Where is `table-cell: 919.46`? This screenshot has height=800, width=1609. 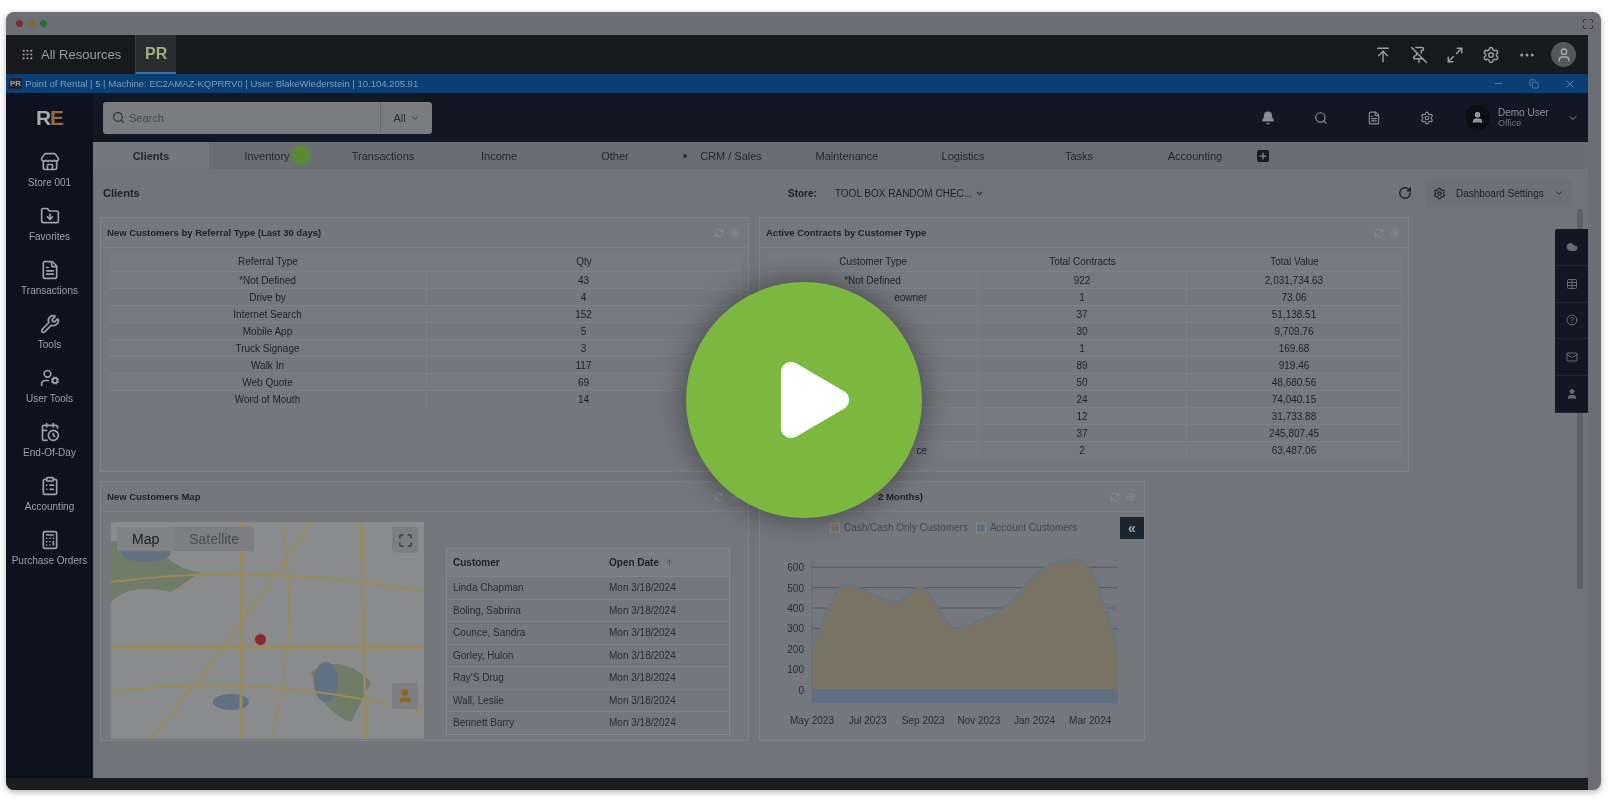
table-cell: 919.46 is located at coordinates (1294, 364).